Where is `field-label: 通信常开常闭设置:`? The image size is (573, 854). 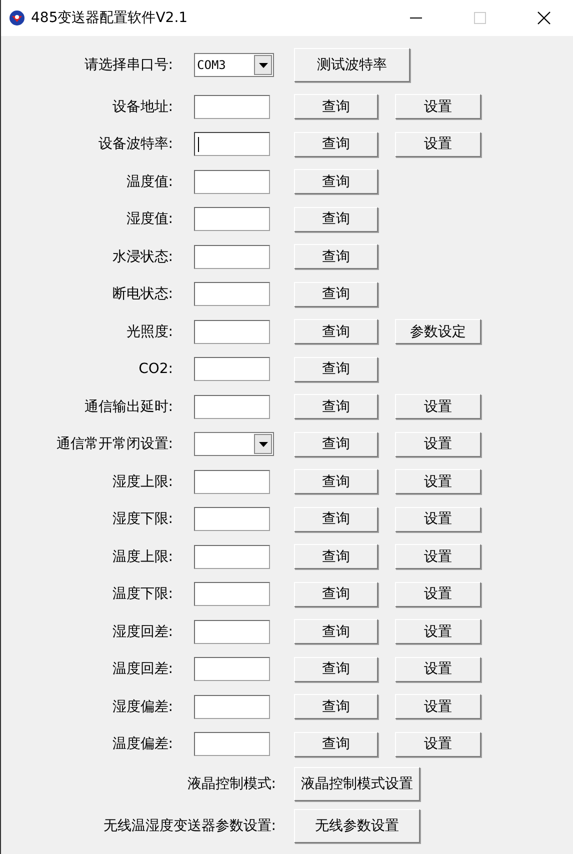
field-label: 通信常开常闭设置: is located at coordinates (114, 444).